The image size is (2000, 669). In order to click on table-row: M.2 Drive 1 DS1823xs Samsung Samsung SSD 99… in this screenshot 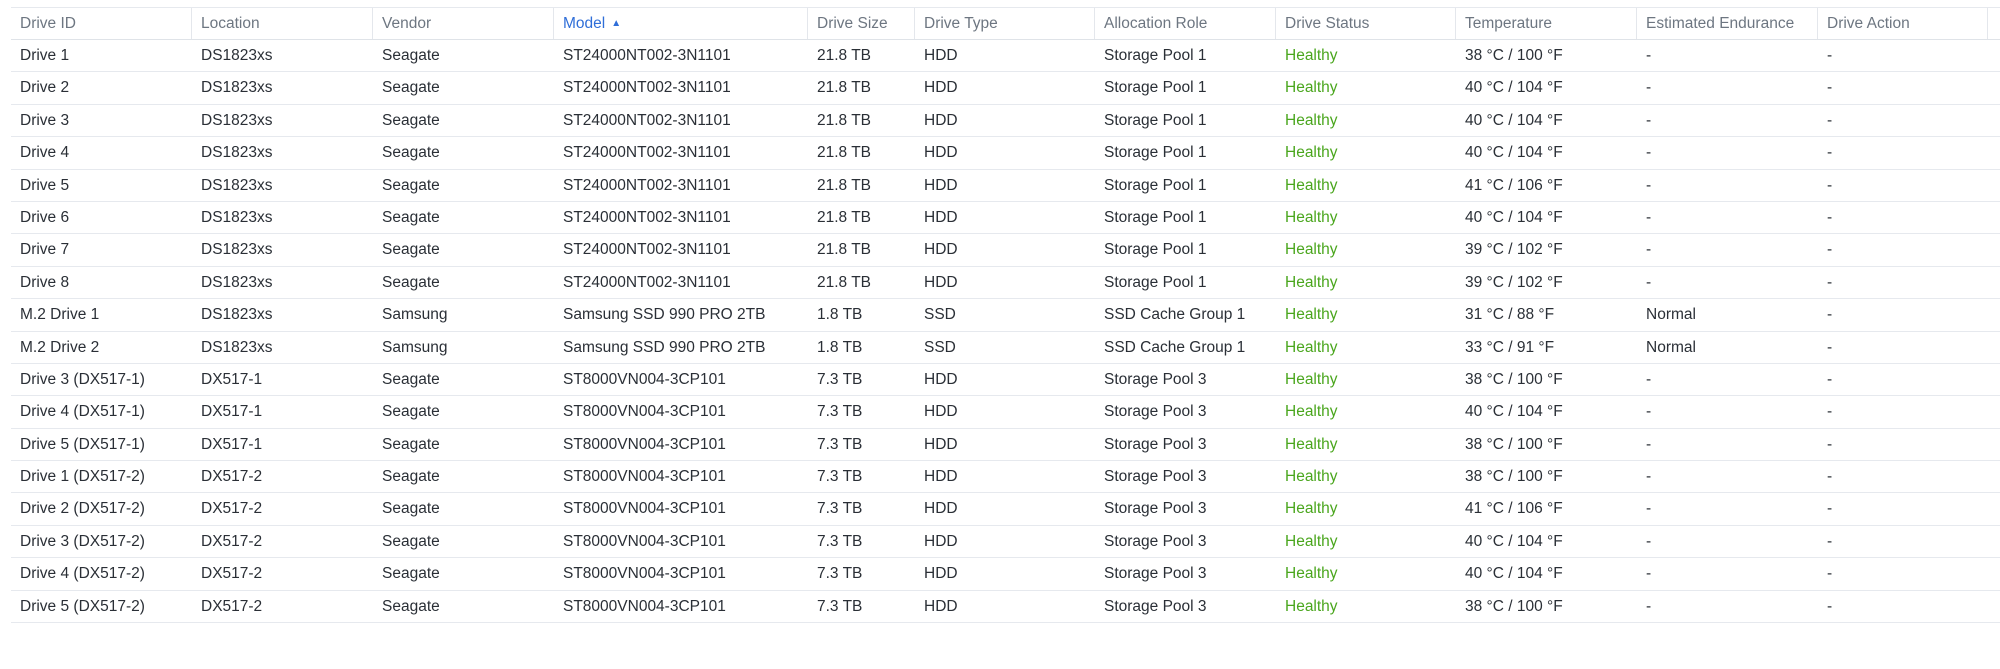, I will do `click(1005, 315)`.